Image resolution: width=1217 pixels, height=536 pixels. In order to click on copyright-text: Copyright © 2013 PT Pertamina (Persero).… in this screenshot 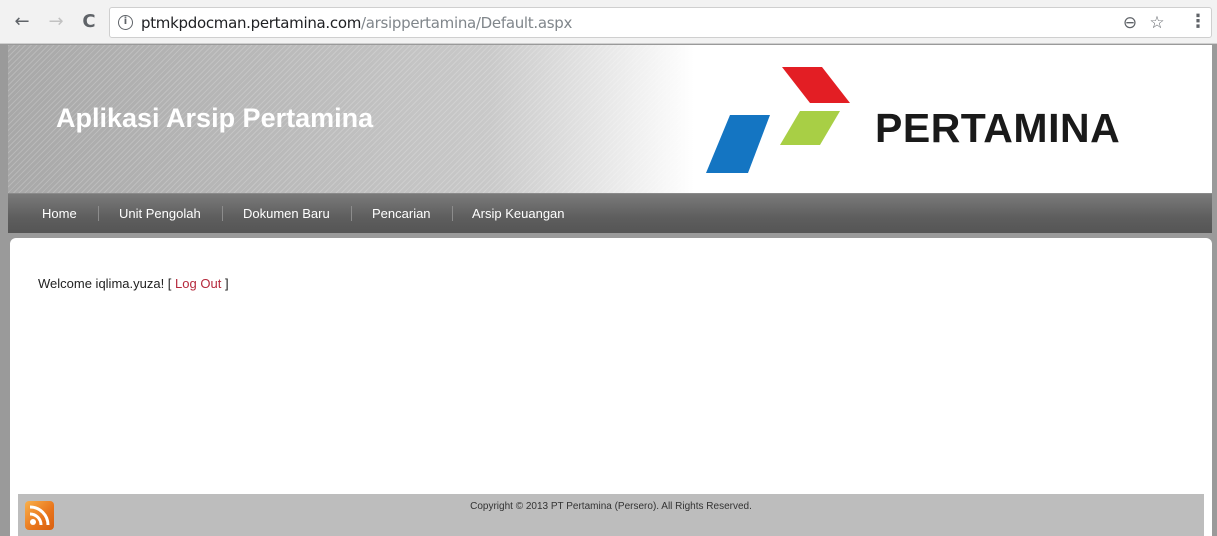, I will do `click(611, 506)`.